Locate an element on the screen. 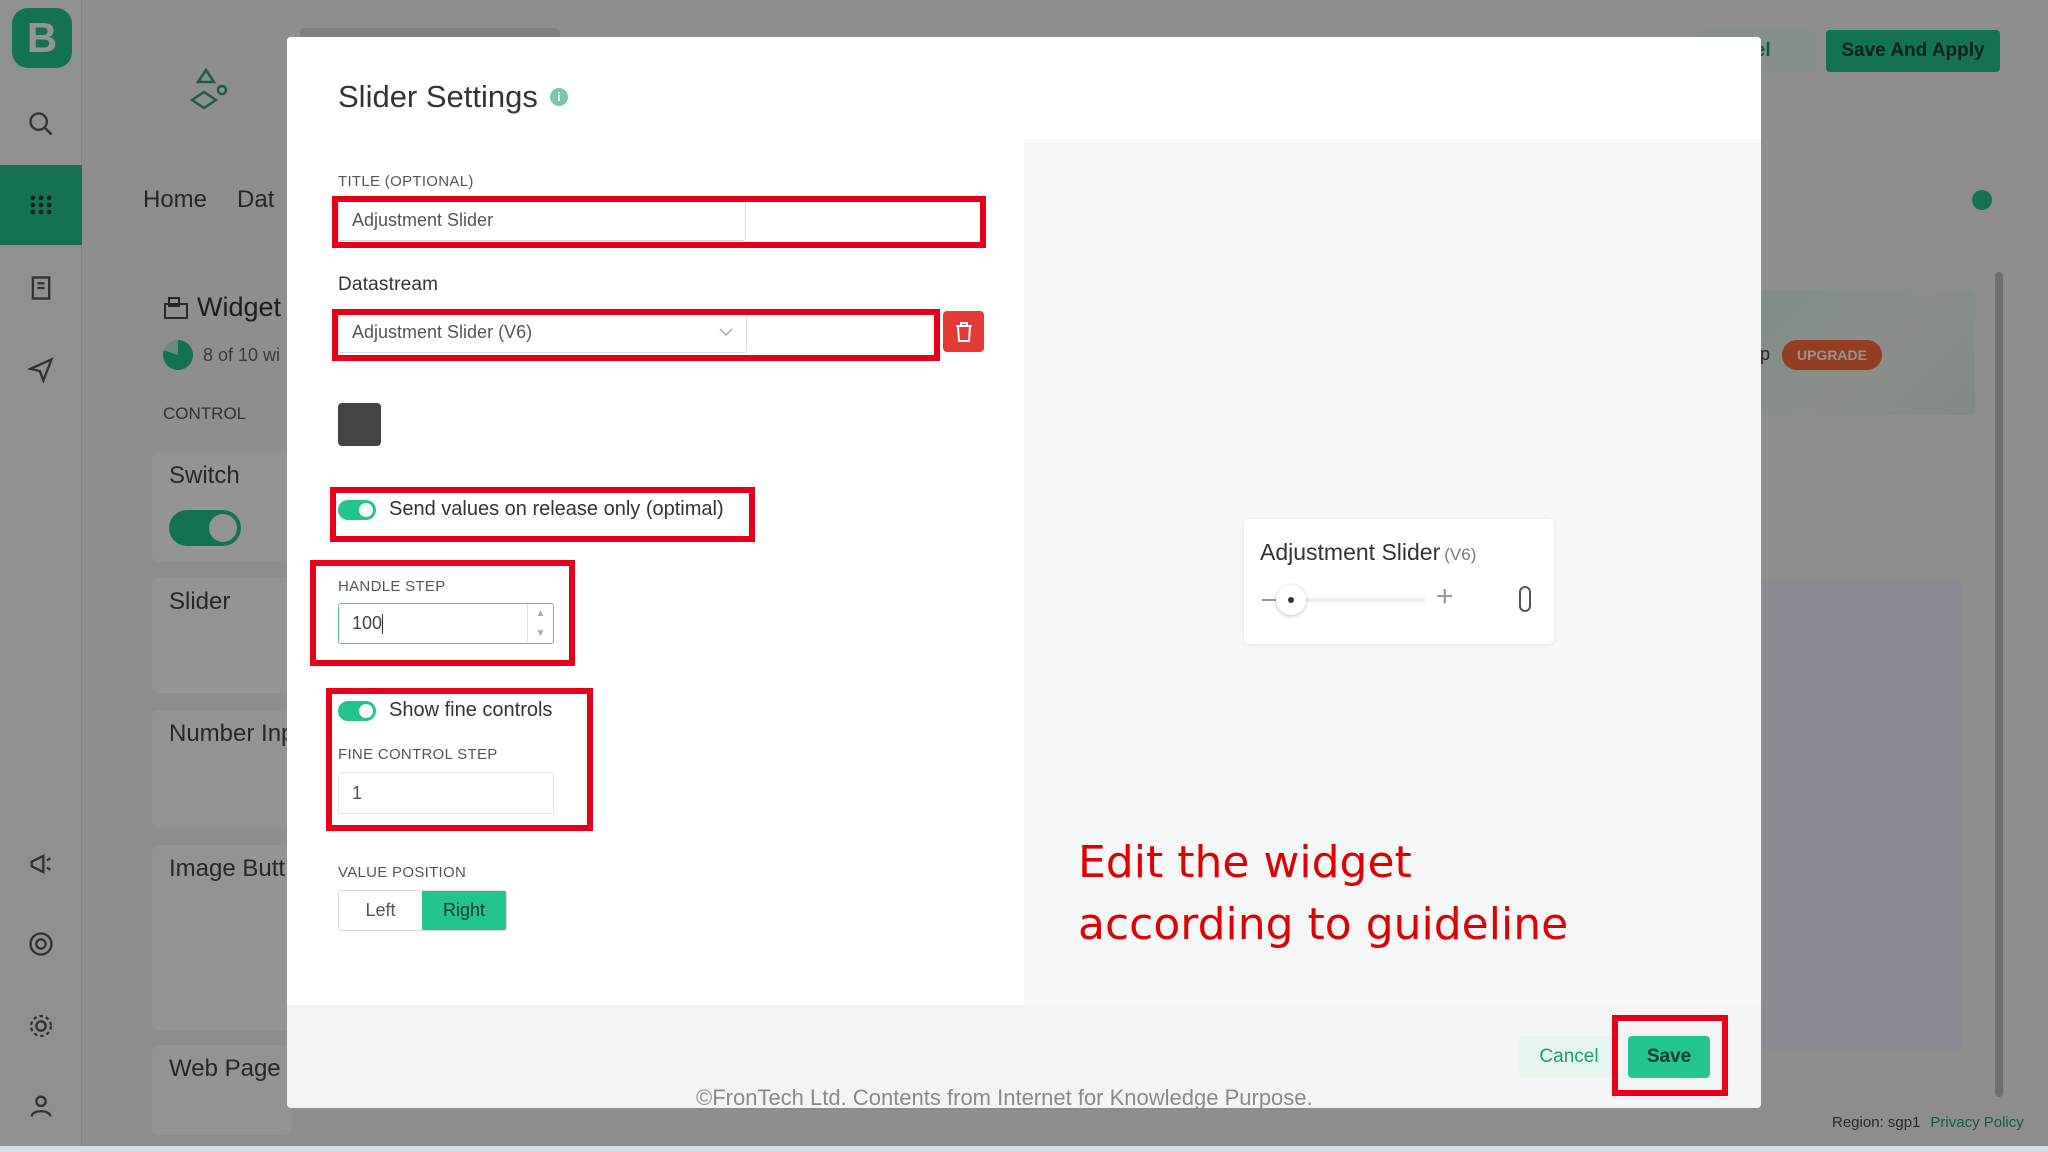 The width and height of the screenshot is (2048, 1152). slider-handle is located at coordinates (1291, 600).